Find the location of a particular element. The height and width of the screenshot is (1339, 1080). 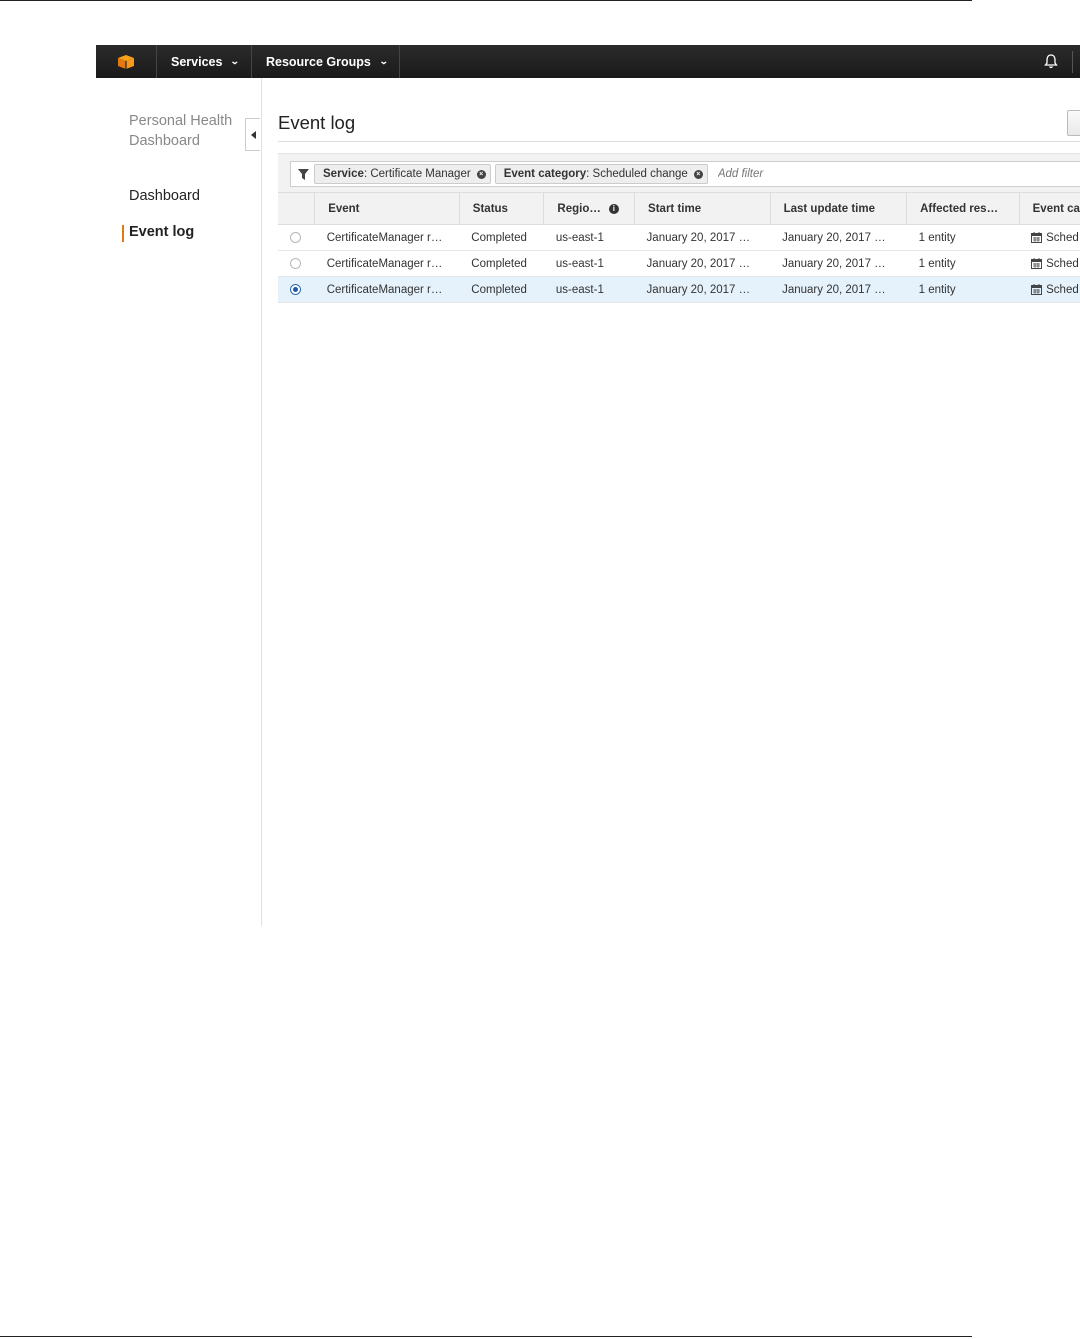

sidebar-item-dashboard: Dashboard is located at coordinates (164, 196).